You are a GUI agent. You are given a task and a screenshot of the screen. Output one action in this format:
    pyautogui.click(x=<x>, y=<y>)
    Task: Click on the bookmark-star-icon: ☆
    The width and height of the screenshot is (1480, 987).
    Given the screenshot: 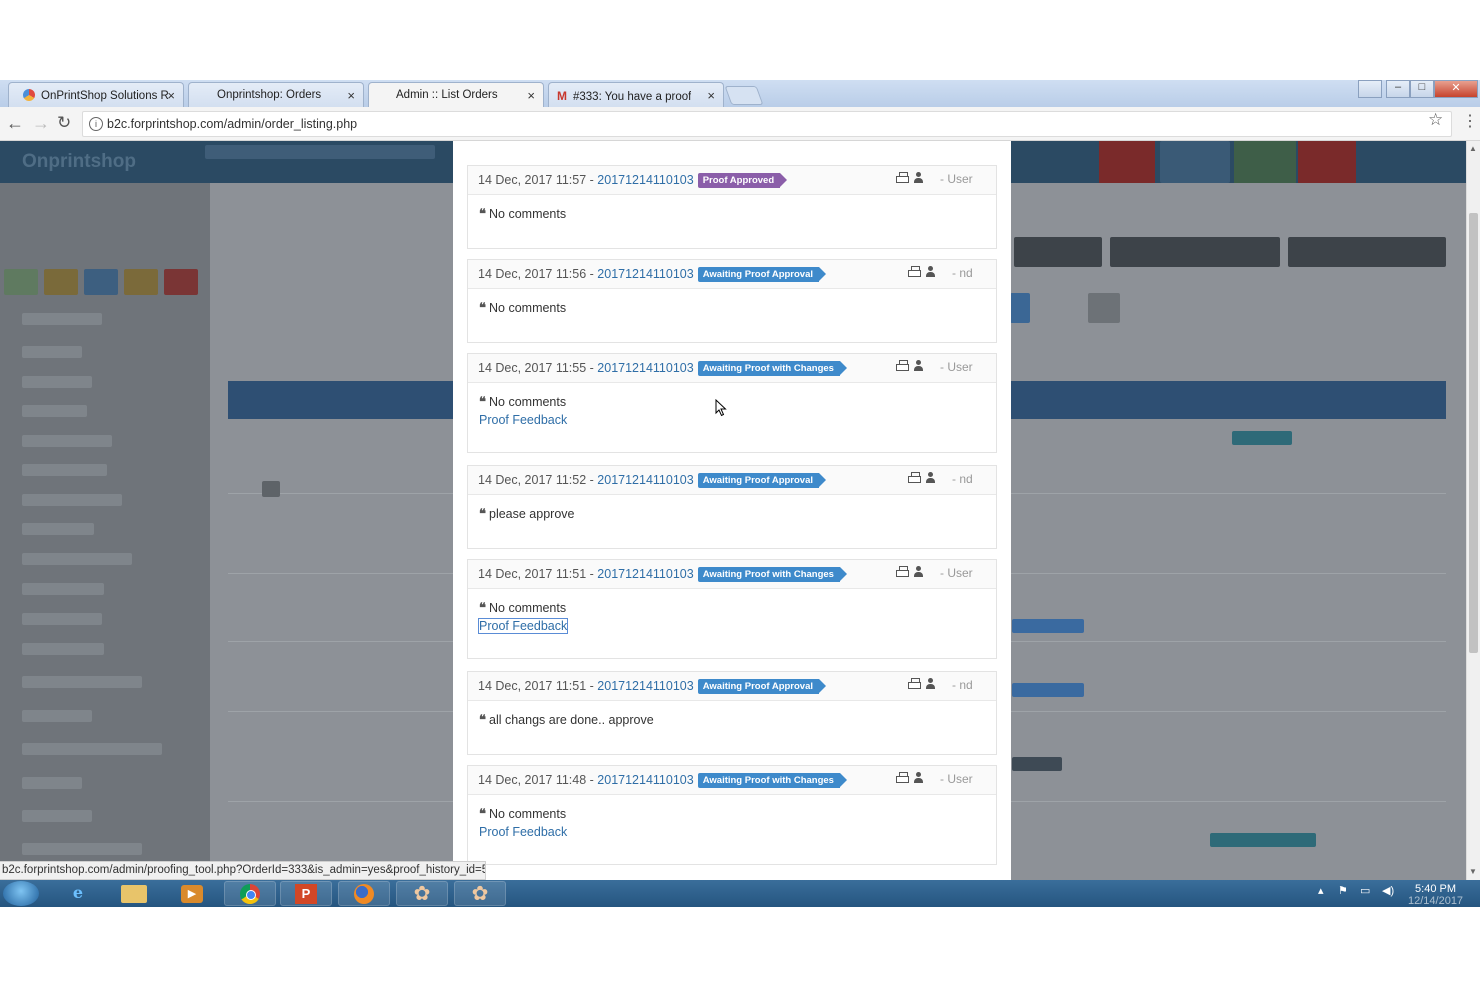 What is the action you would take?
    pyautogui.click(x=1435, y=120)
    